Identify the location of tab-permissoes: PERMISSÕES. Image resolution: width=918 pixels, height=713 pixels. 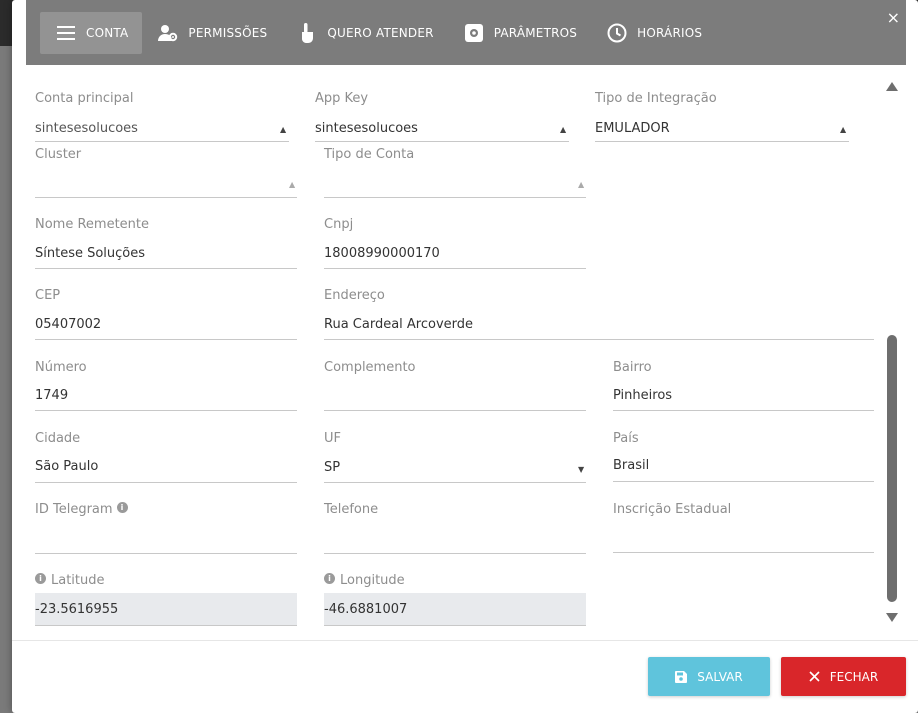
(211, 33).